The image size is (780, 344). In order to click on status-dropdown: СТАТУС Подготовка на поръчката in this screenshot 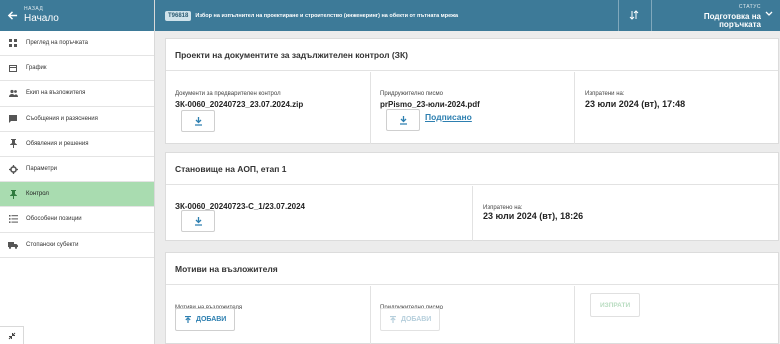, I will do `click(711, 17)`.